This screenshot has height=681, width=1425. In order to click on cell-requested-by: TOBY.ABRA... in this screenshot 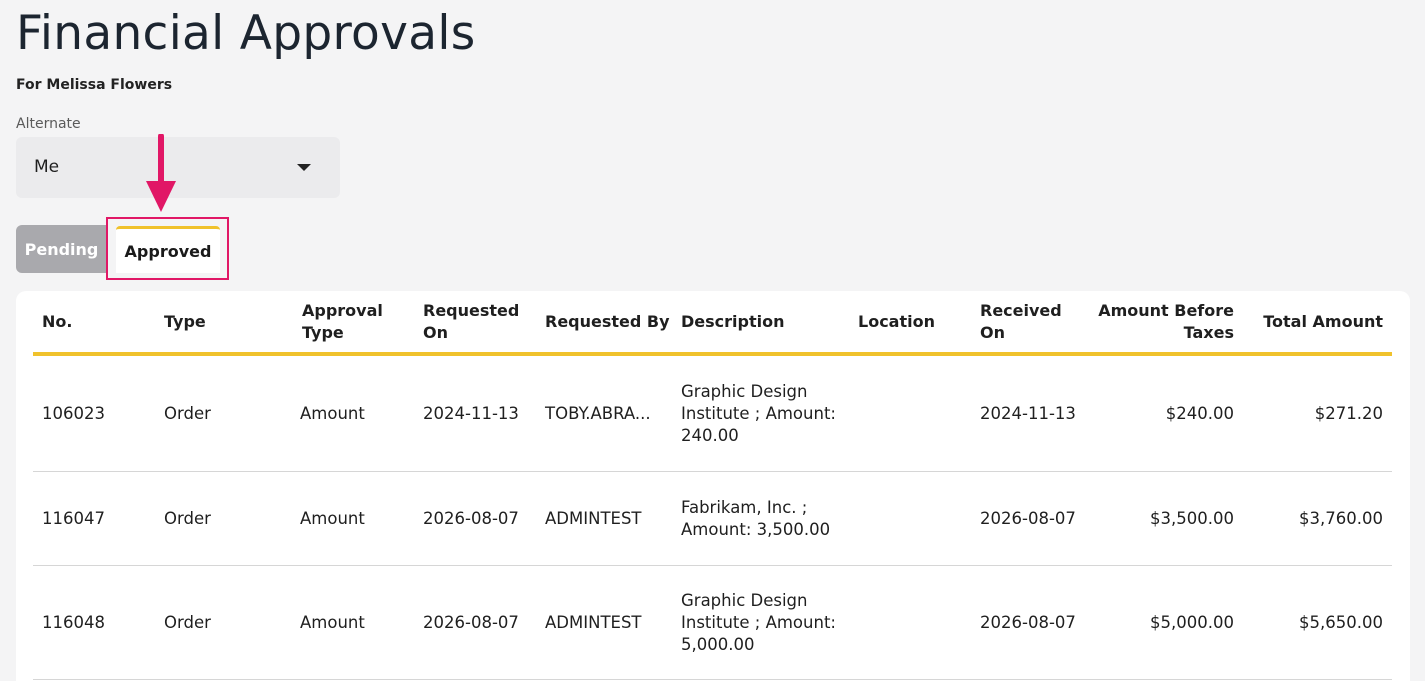, I will do `click(598, 413)`.